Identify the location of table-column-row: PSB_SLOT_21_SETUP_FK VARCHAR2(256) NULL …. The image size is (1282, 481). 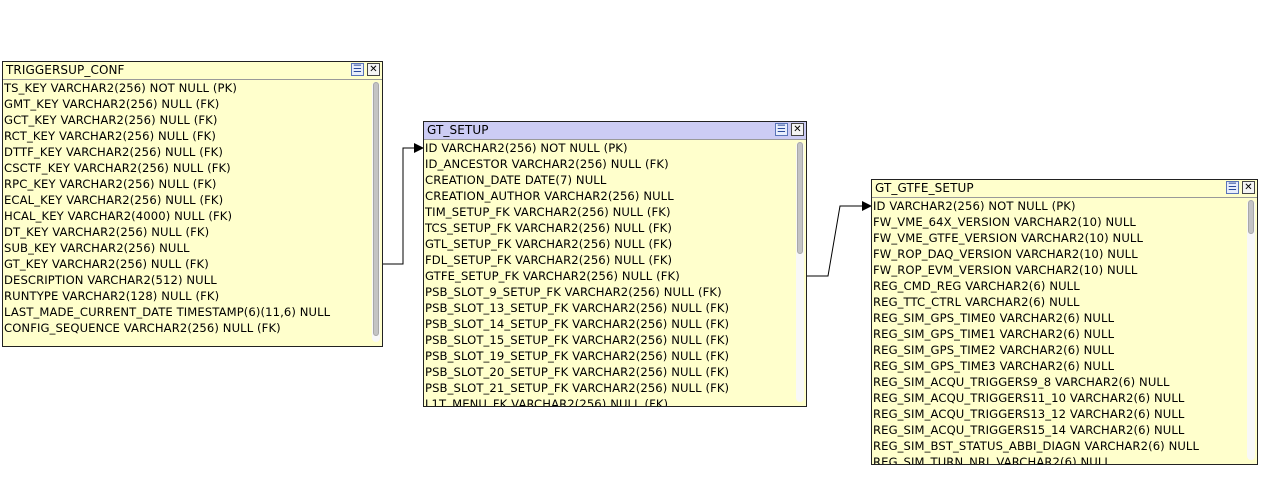
(609, 388).